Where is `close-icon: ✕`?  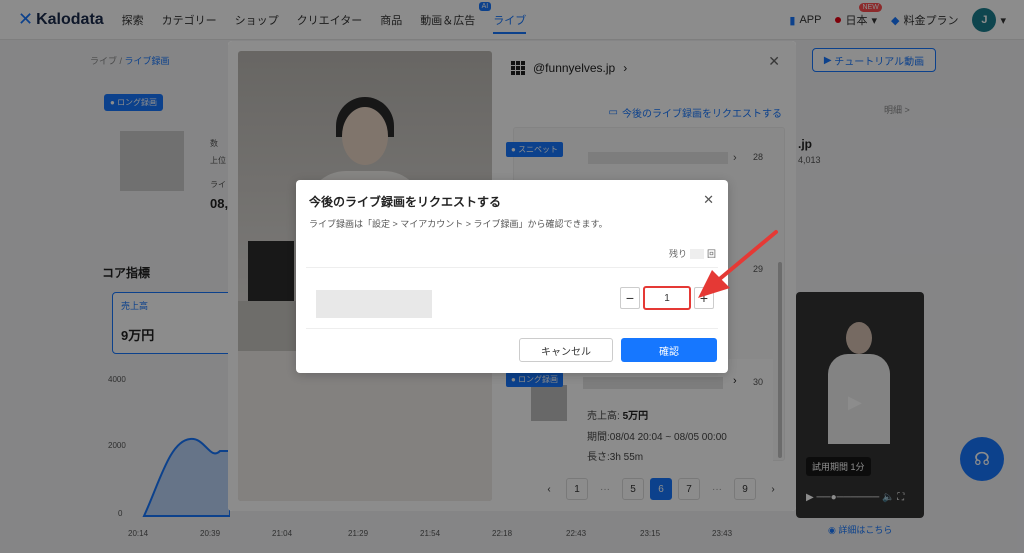 close-icon: ✕ is located at coordinates (708, 200).